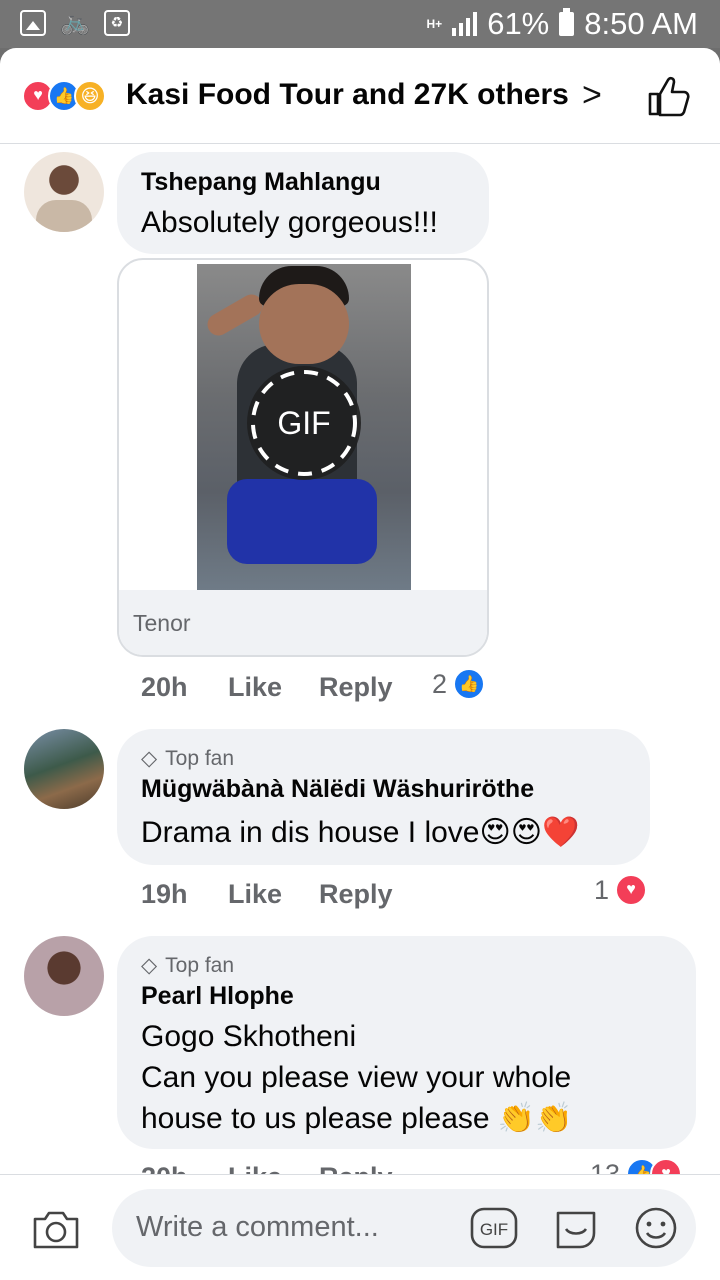 This screenshot has width=720, height=1280. I want to click on status-bar: 🚲 ♻ H+ 61% 8:50 AM, so click(360, 24).